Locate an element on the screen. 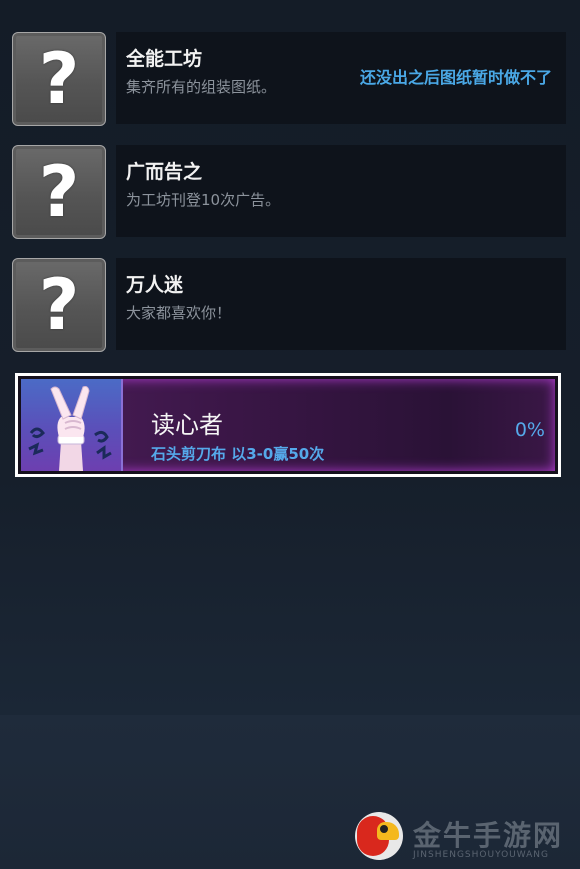 The width and height of the screenshot is (580, 869). achievement-row-2: ? 广而告之 为工坊刊登10次广告。 is located at coordinates (289, 193).